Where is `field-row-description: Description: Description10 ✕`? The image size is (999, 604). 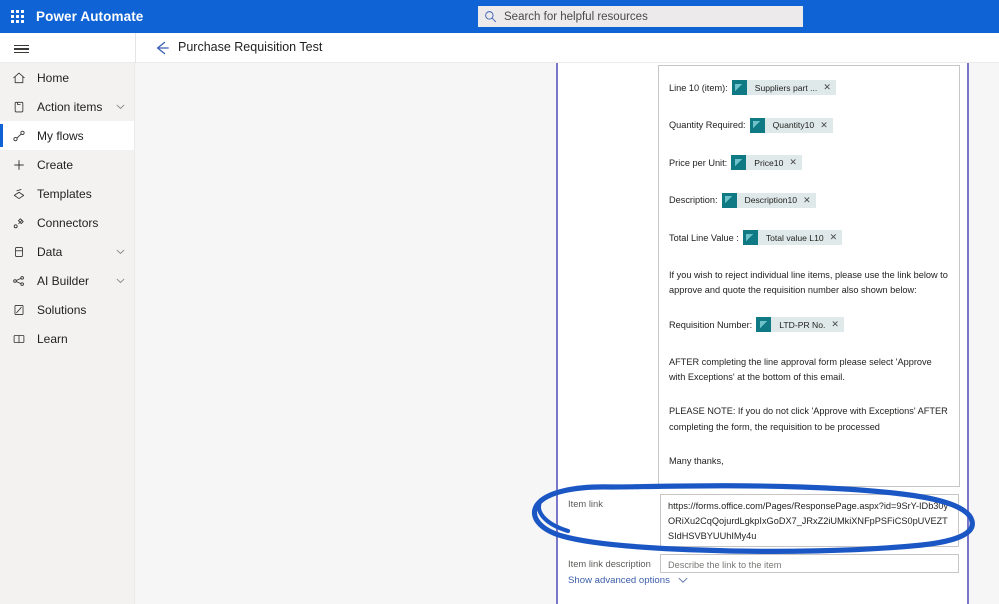 field-row-description: Description: Description10 ✕ is located at coordinates (809, 200).